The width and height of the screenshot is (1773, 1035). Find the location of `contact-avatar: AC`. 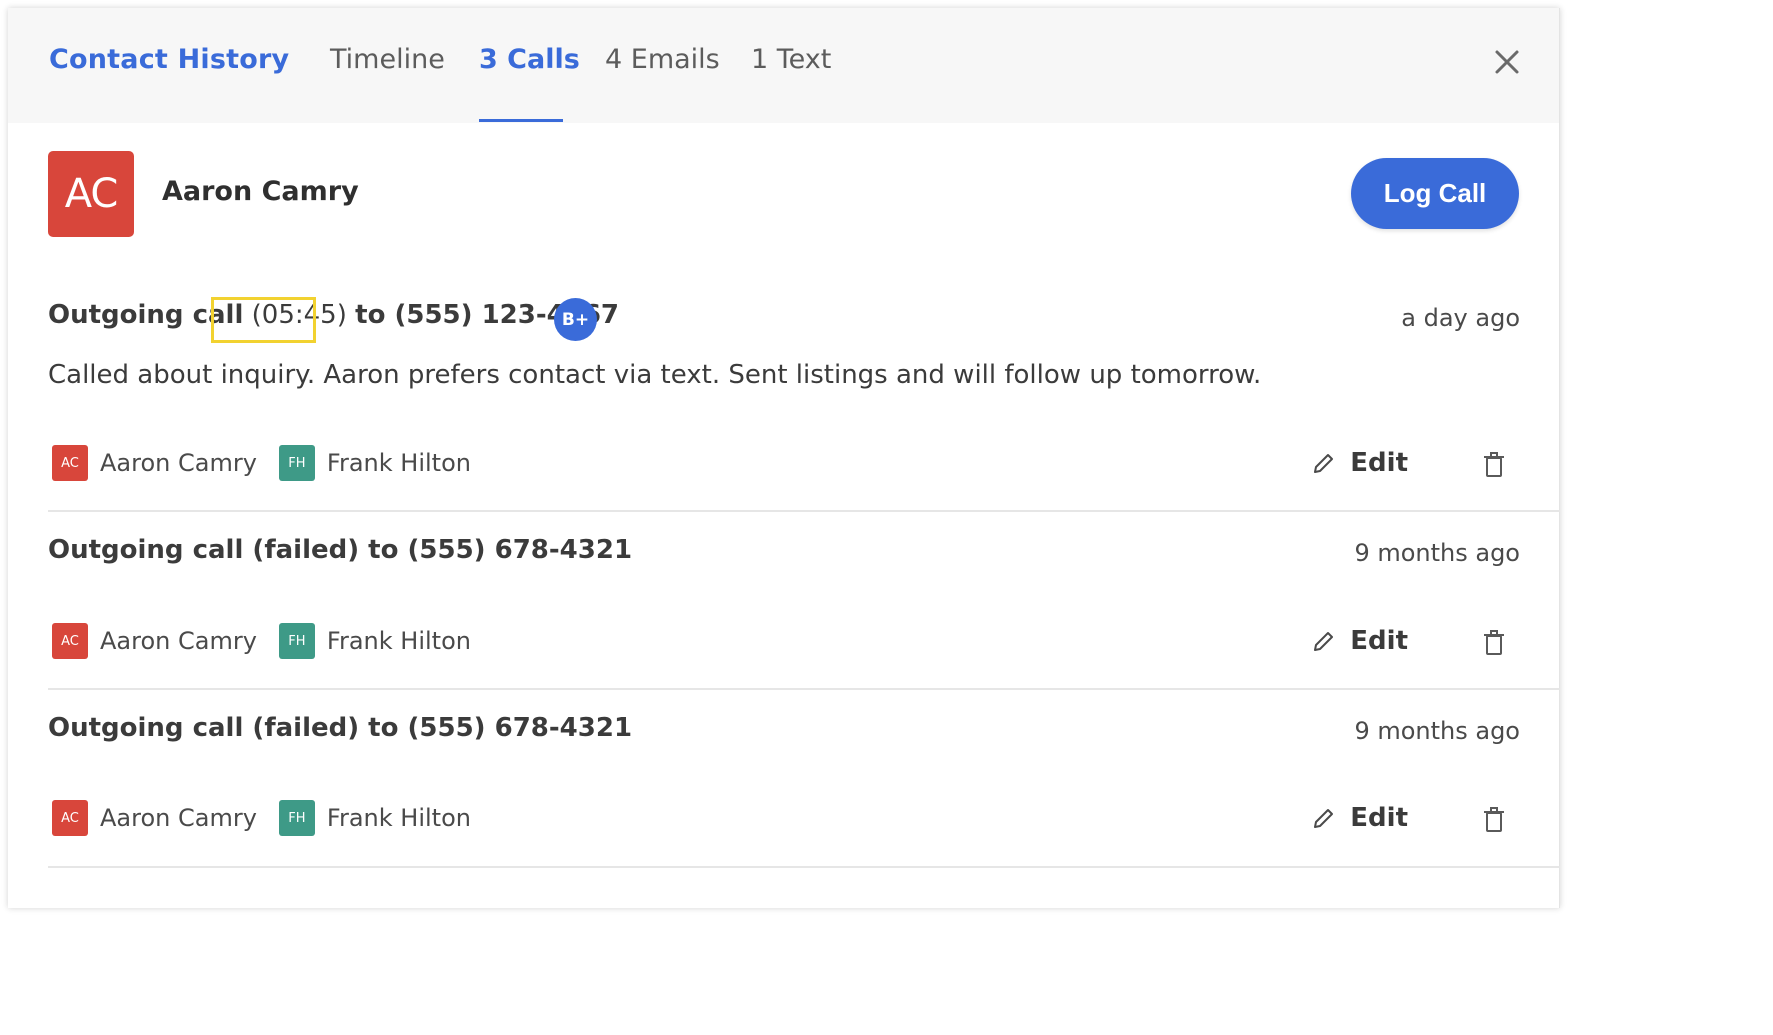

contact-avatar: AC is located at coordinates (91, 194).